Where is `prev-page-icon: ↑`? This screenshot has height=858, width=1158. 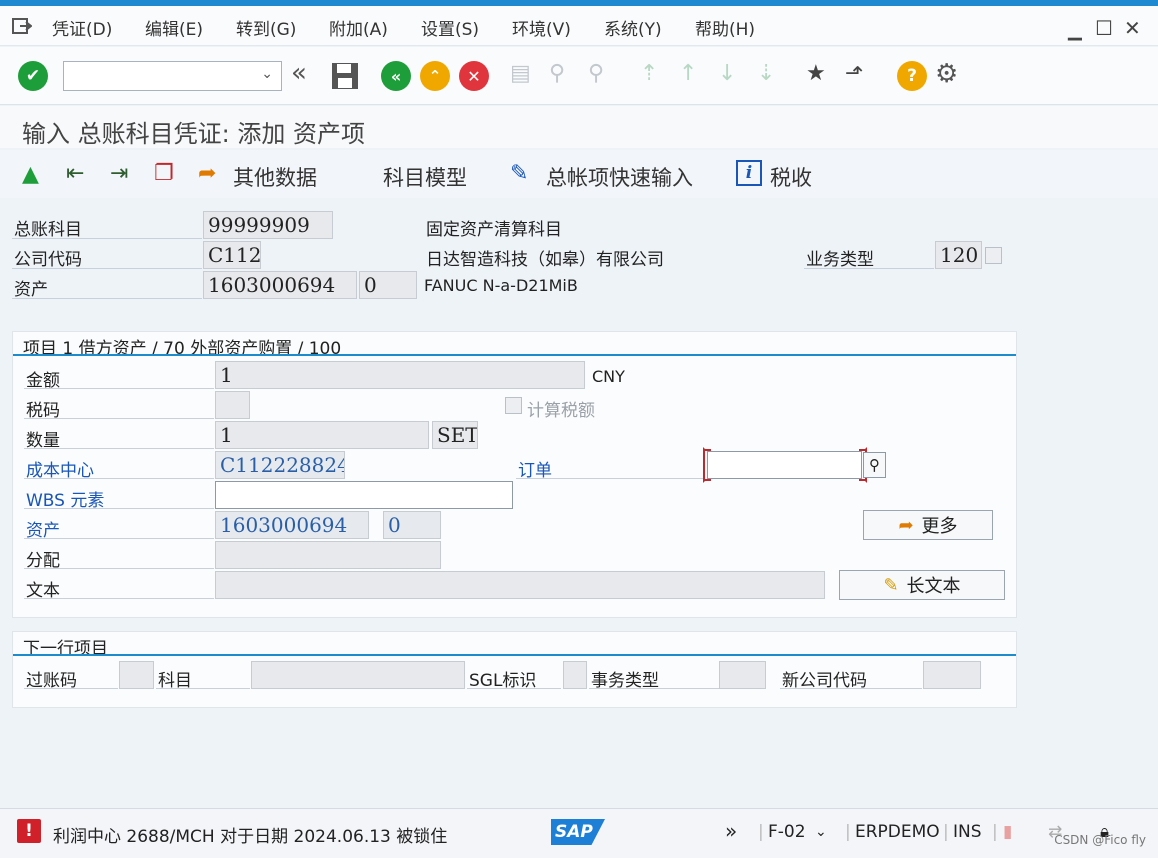
prev-page-icon: ↑ is located at coordinates (694, 76).